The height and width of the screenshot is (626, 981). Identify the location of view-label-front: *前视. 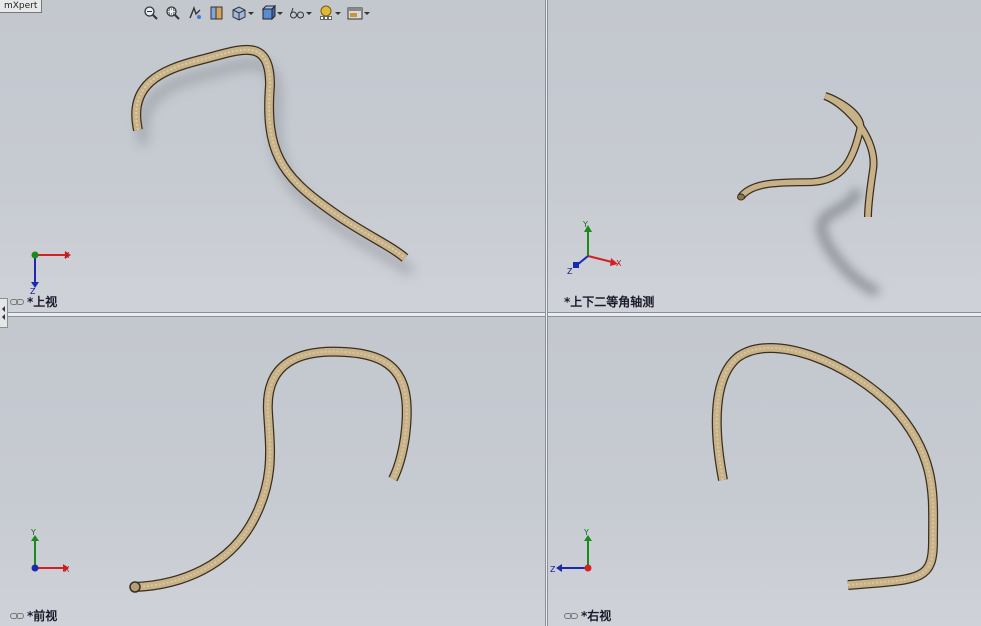
(33, 615).